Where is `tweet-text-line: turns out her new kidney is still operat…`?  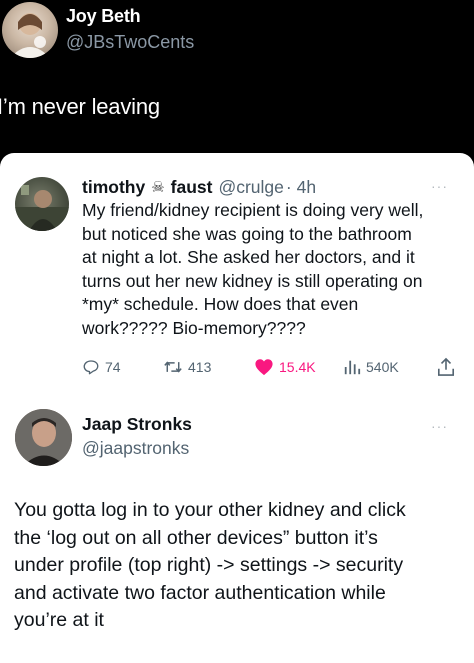
tweet-text-line: turns out her new kidney is still operat… is located at coordinates (252, 280).